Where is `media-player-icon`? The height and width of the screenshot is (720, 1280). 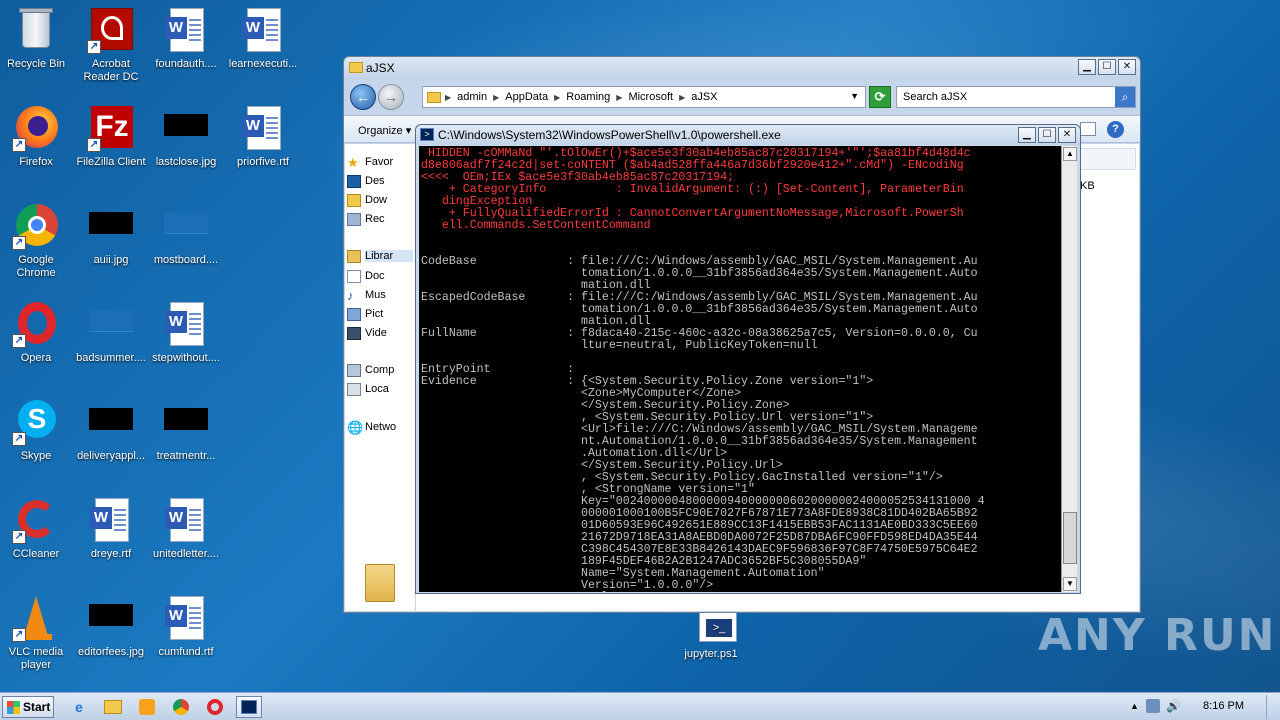
media-player-icon is located at coordinates (147, 707).